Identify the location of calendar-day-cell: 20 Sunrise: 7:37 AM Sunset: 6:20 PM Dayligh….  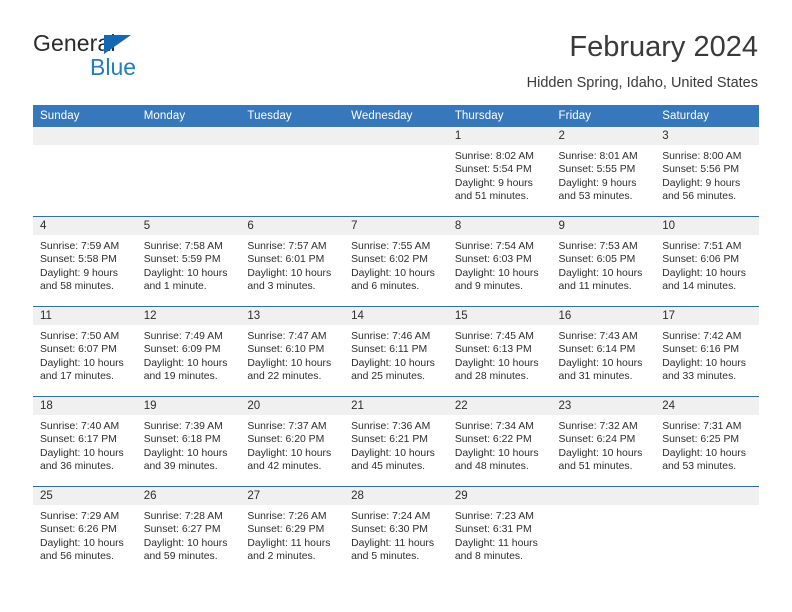
(292, 441).